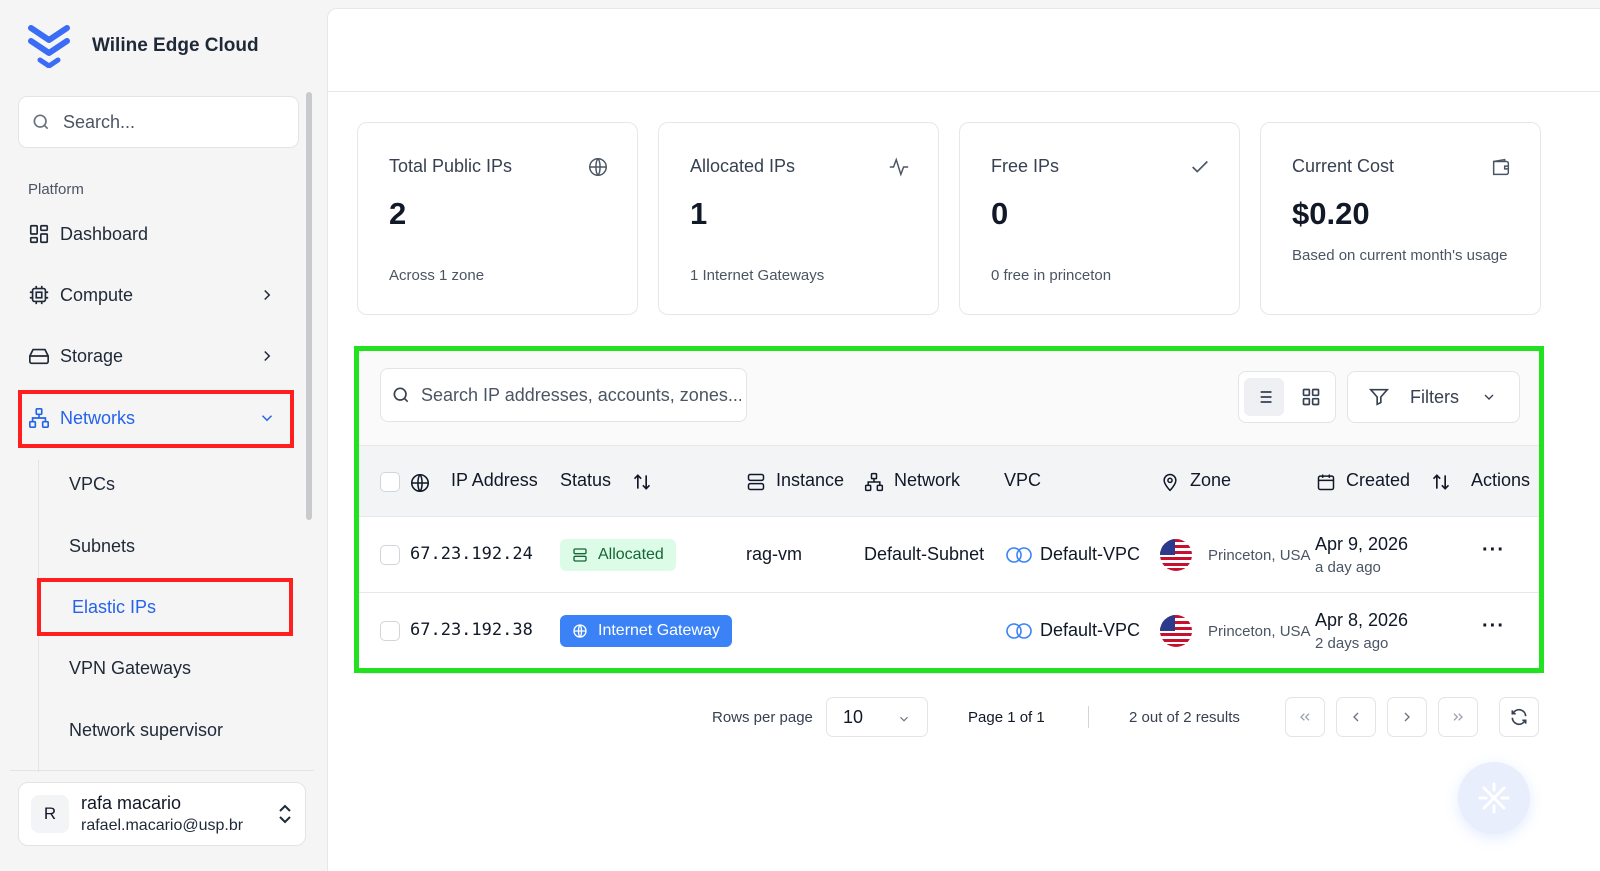 The width and height of the screenshot is (1600, 871). I want to click on status-label: Internet Gateway, so click(659, 630).